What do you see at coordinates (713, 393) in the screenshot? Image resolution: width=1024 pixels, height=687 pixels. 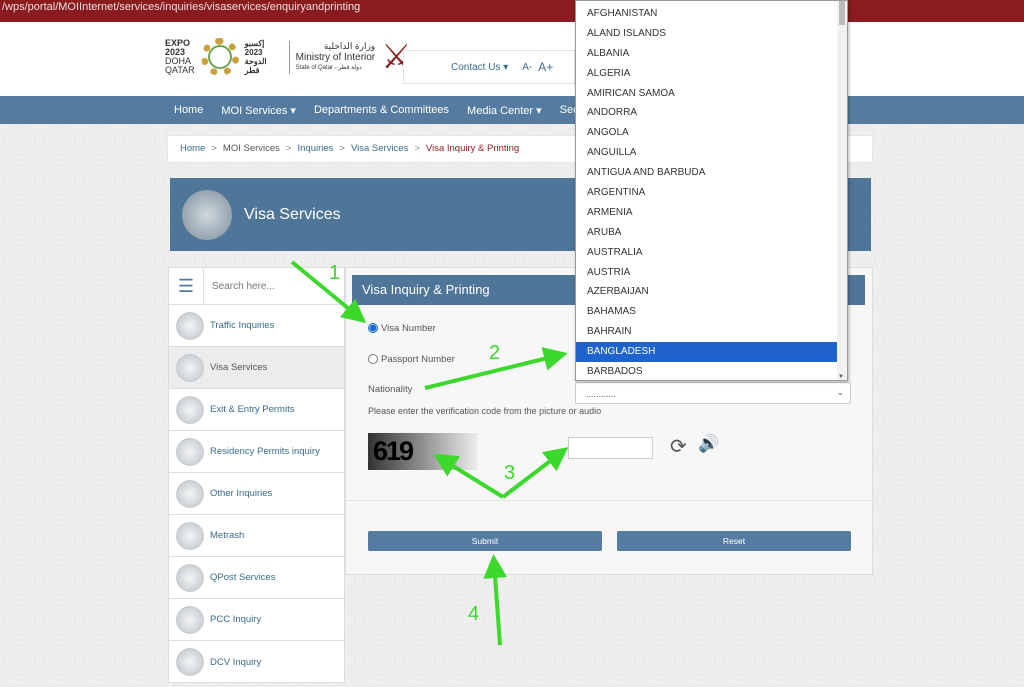 I see `nationality-select: ............ ⌄` at bounding box center [713, 393].